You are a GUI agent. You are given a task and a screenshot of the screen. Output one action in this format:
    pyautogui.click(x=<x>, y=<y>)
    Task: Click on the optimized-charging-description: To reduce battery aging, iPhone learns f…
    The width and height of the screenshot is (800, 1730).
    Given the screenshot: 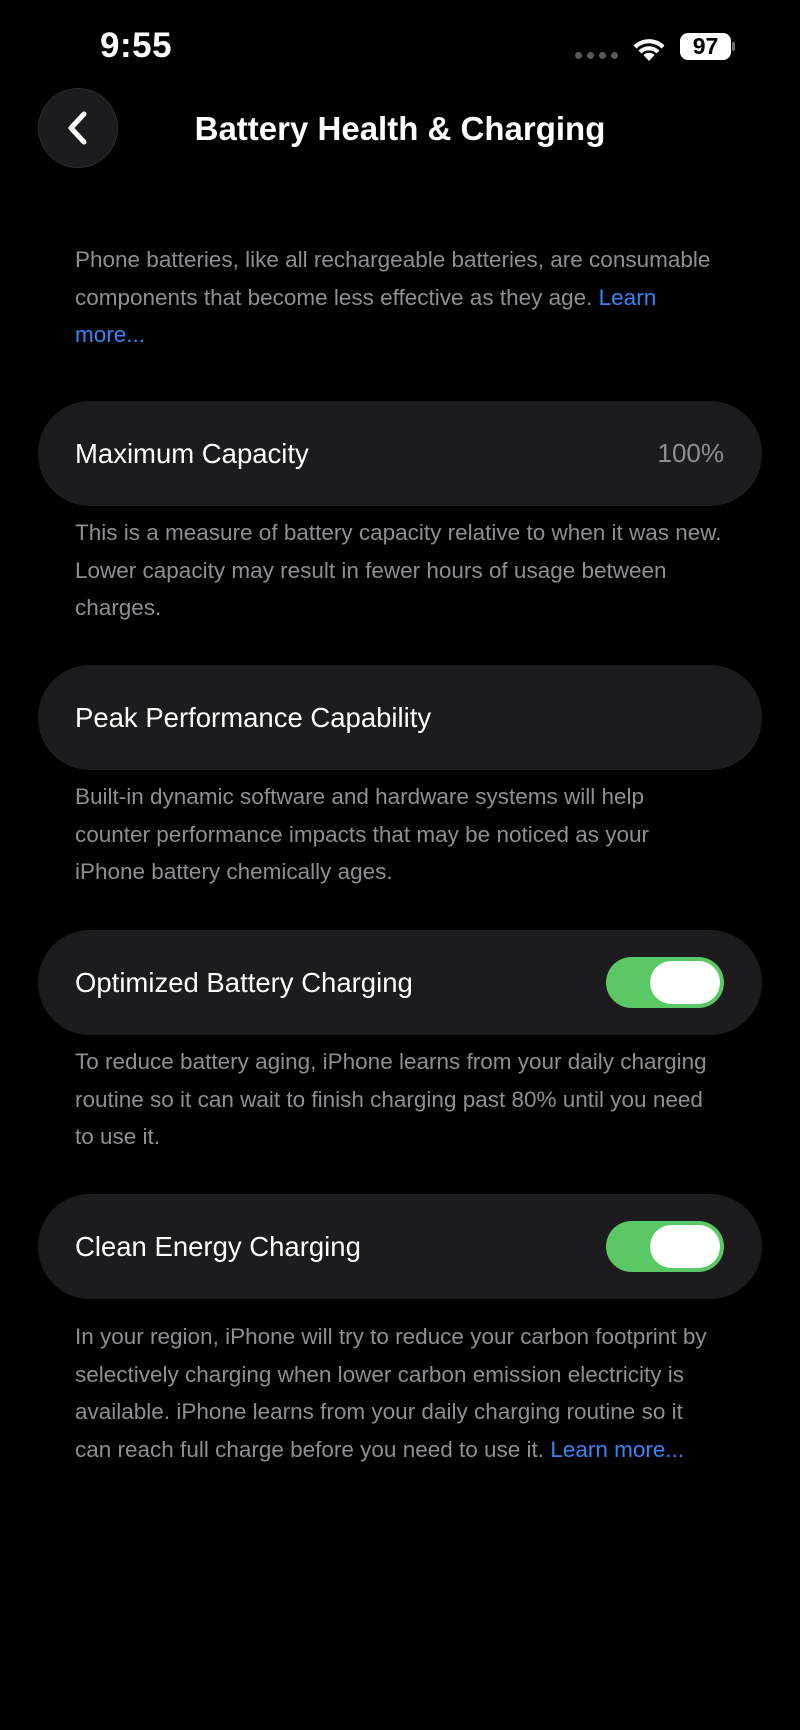 What is the action you would take?
    pyautogui.click(x=391, y=1099)
    